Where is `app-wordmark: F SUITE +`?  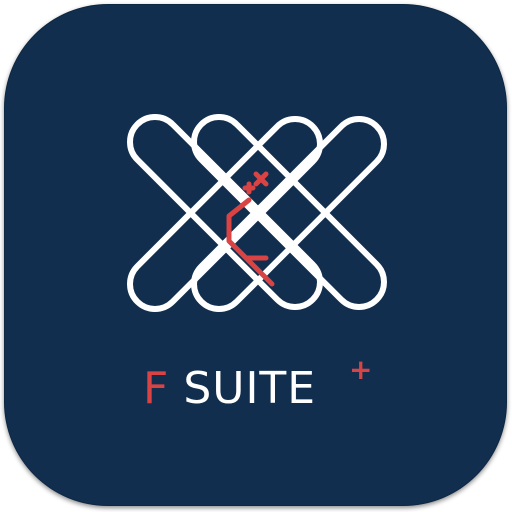 app-wordmark: F SUITE + is located at coordinates (257, 385).